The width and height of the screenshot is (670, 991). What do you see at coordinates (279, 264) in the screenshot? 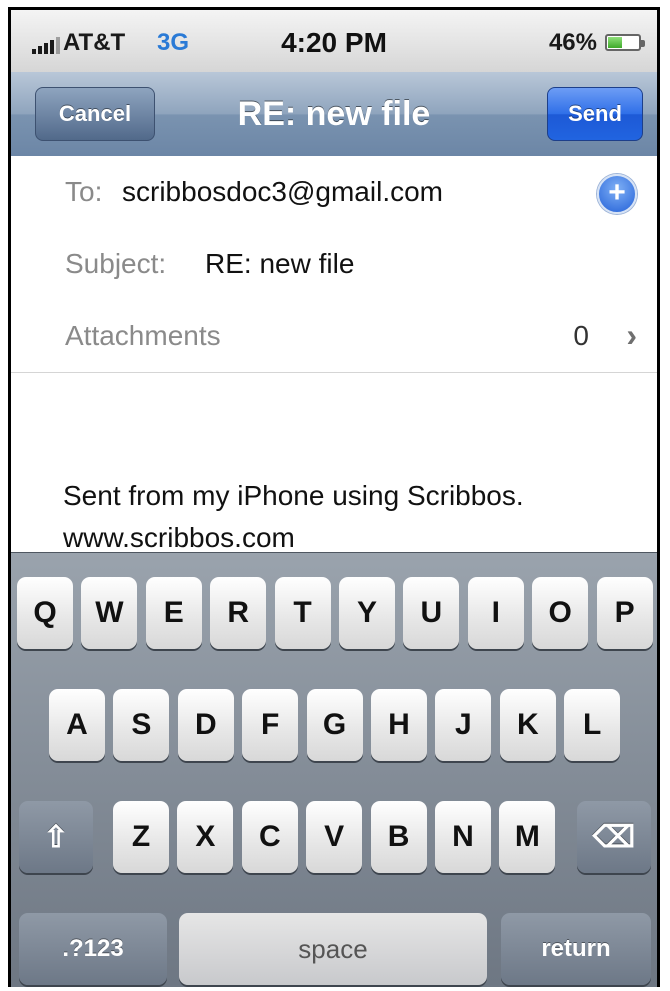
I see `subject-value: RE: new file` at bounding box center [279, 264].